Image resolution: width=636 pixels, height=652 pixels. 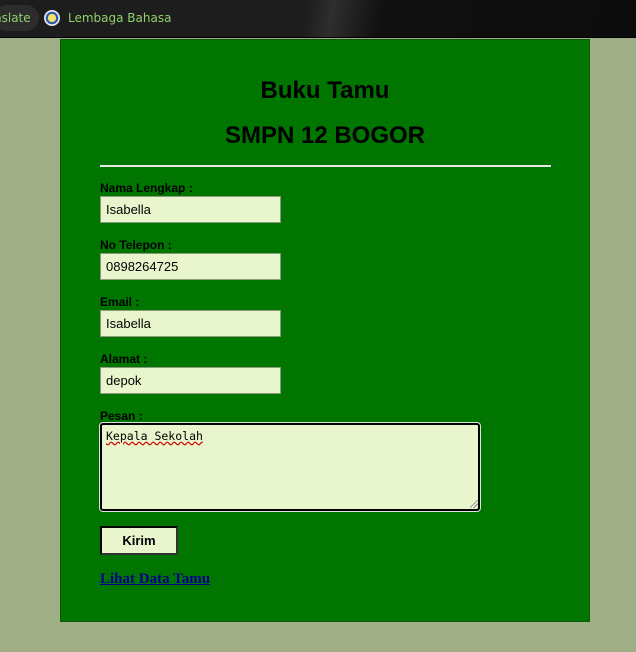 I want to click on telepon-label: No Telepon :, so click(x=136, y=245).